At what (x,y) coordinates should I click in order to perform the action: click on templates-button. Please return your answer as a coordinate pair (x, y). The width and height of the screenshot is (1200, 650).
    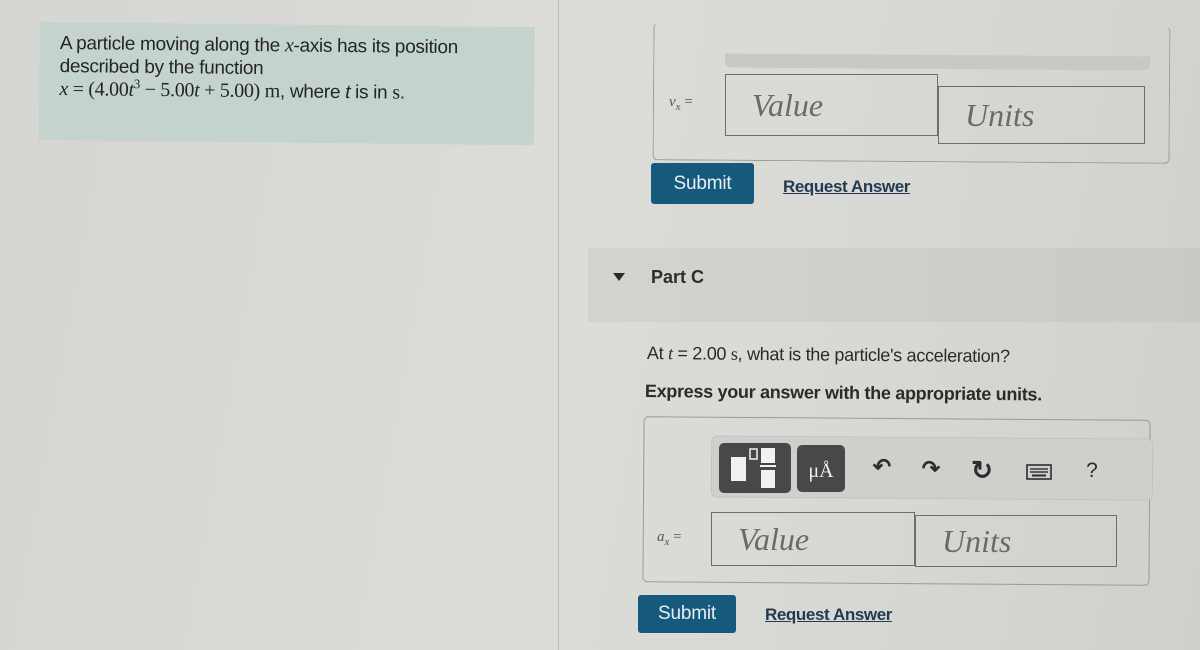
    Looking at the image, I should click on (755, 468).